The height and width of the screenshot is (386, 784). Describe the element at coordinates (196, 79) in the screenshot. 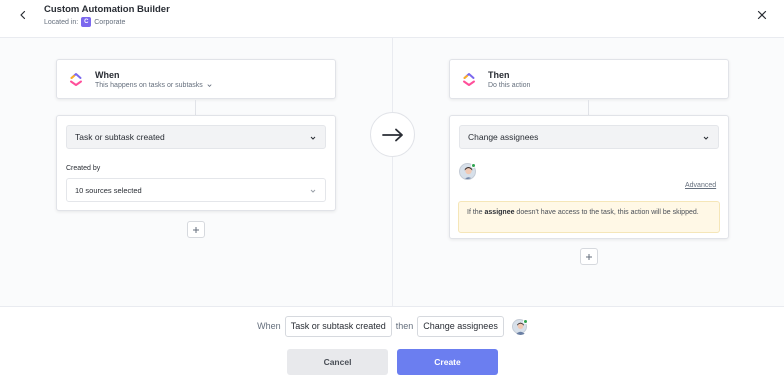

I see `trigger-header-card: When This happens on tasks or subtasks` at that location.